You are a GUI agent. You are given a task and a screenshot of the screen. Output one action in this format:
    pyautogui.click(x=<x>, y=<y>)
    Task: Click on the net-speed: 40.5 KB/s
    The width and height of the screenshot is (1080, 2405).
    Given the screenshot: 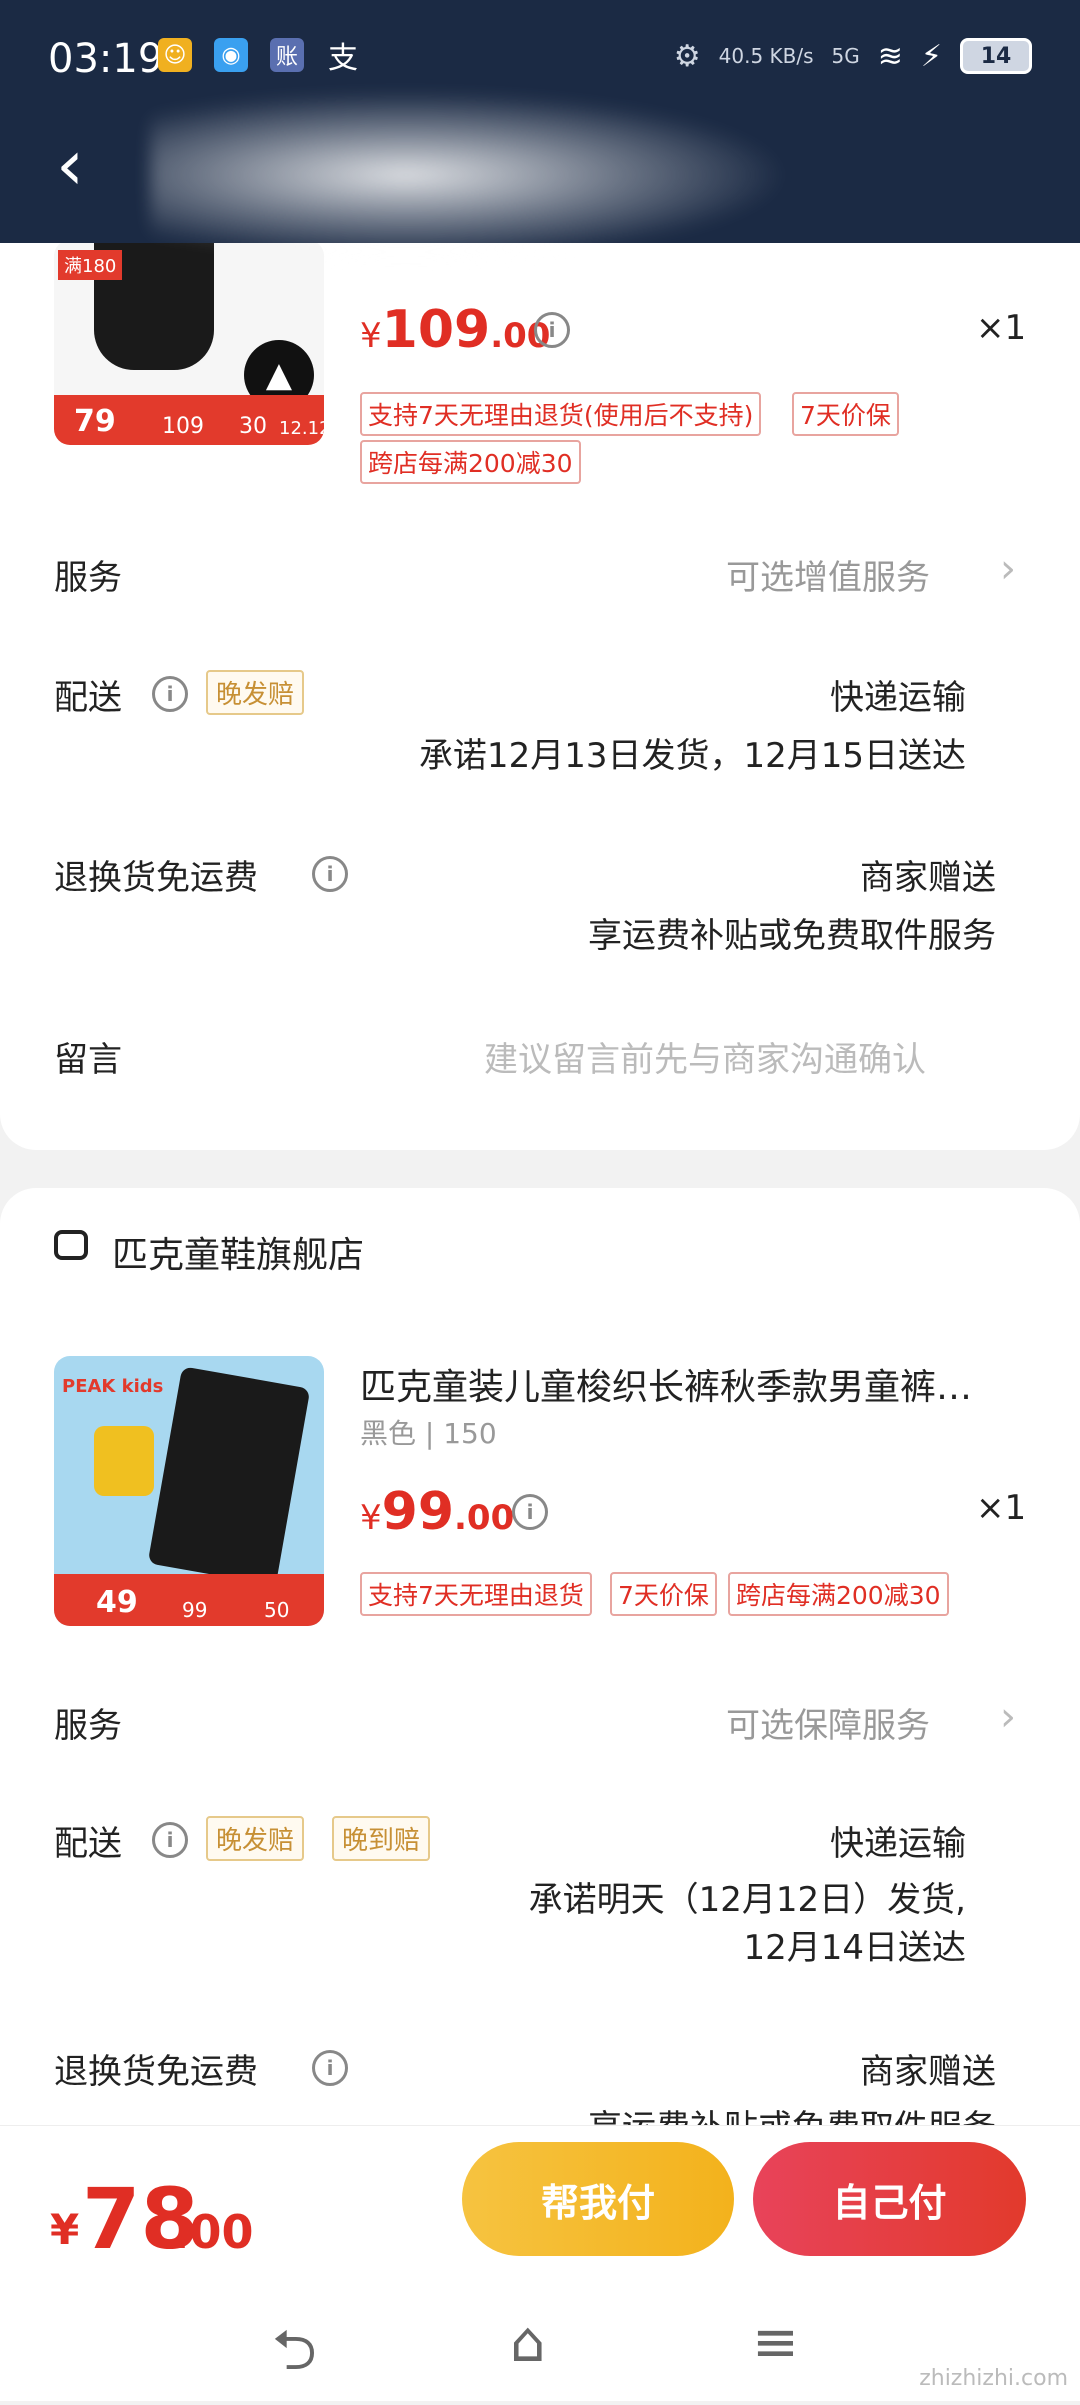 What is the action you would take?
    pyautogui.click(x=766, y=56)
    